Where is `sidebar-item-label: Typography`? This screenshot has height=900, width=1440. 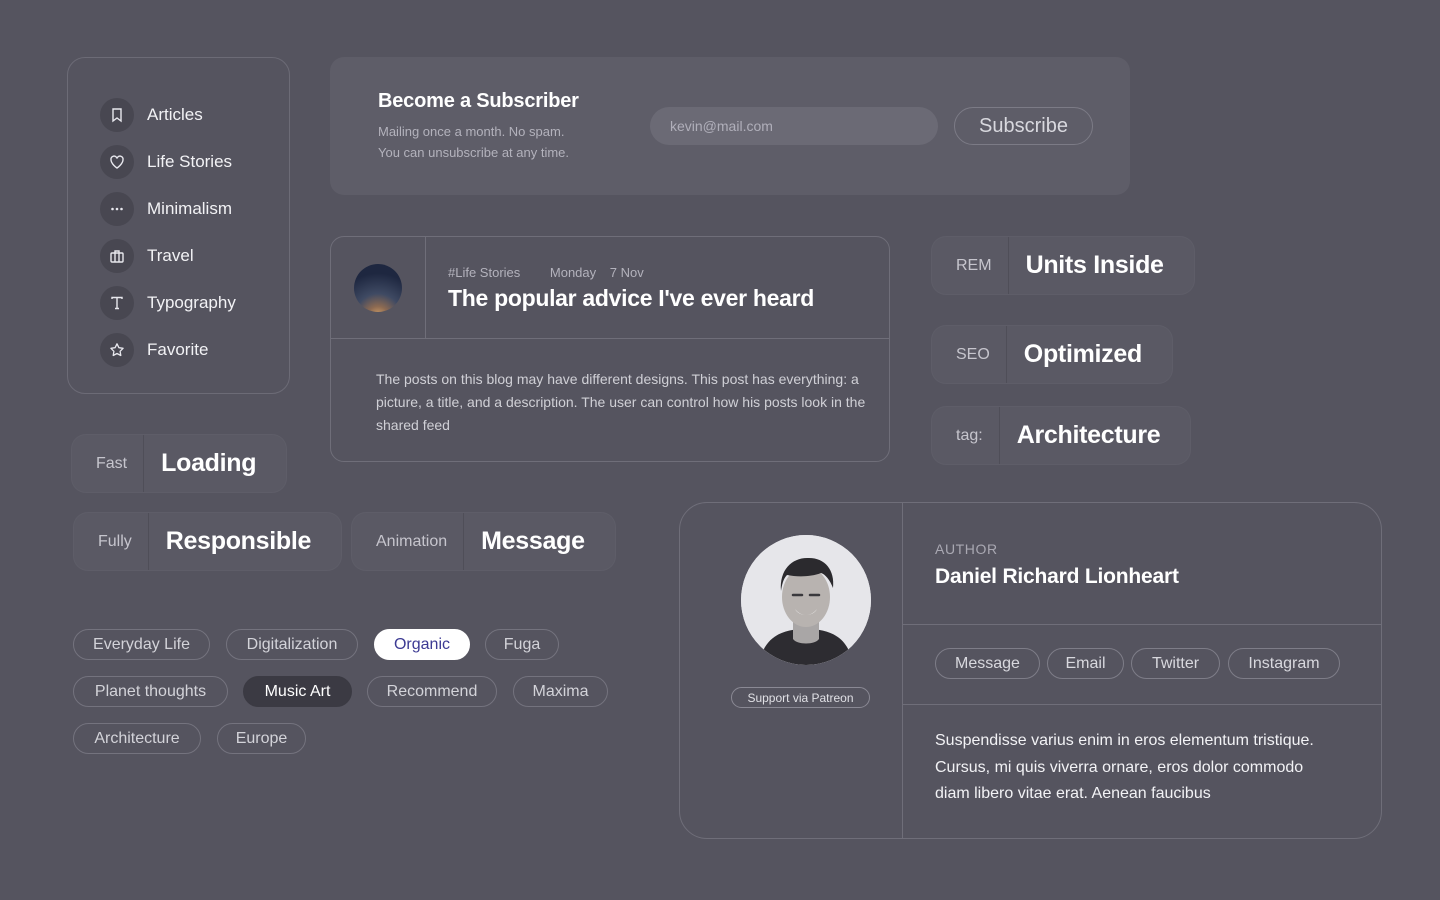
sidebar-item-label: Typography is located at coordinates (191, 302).